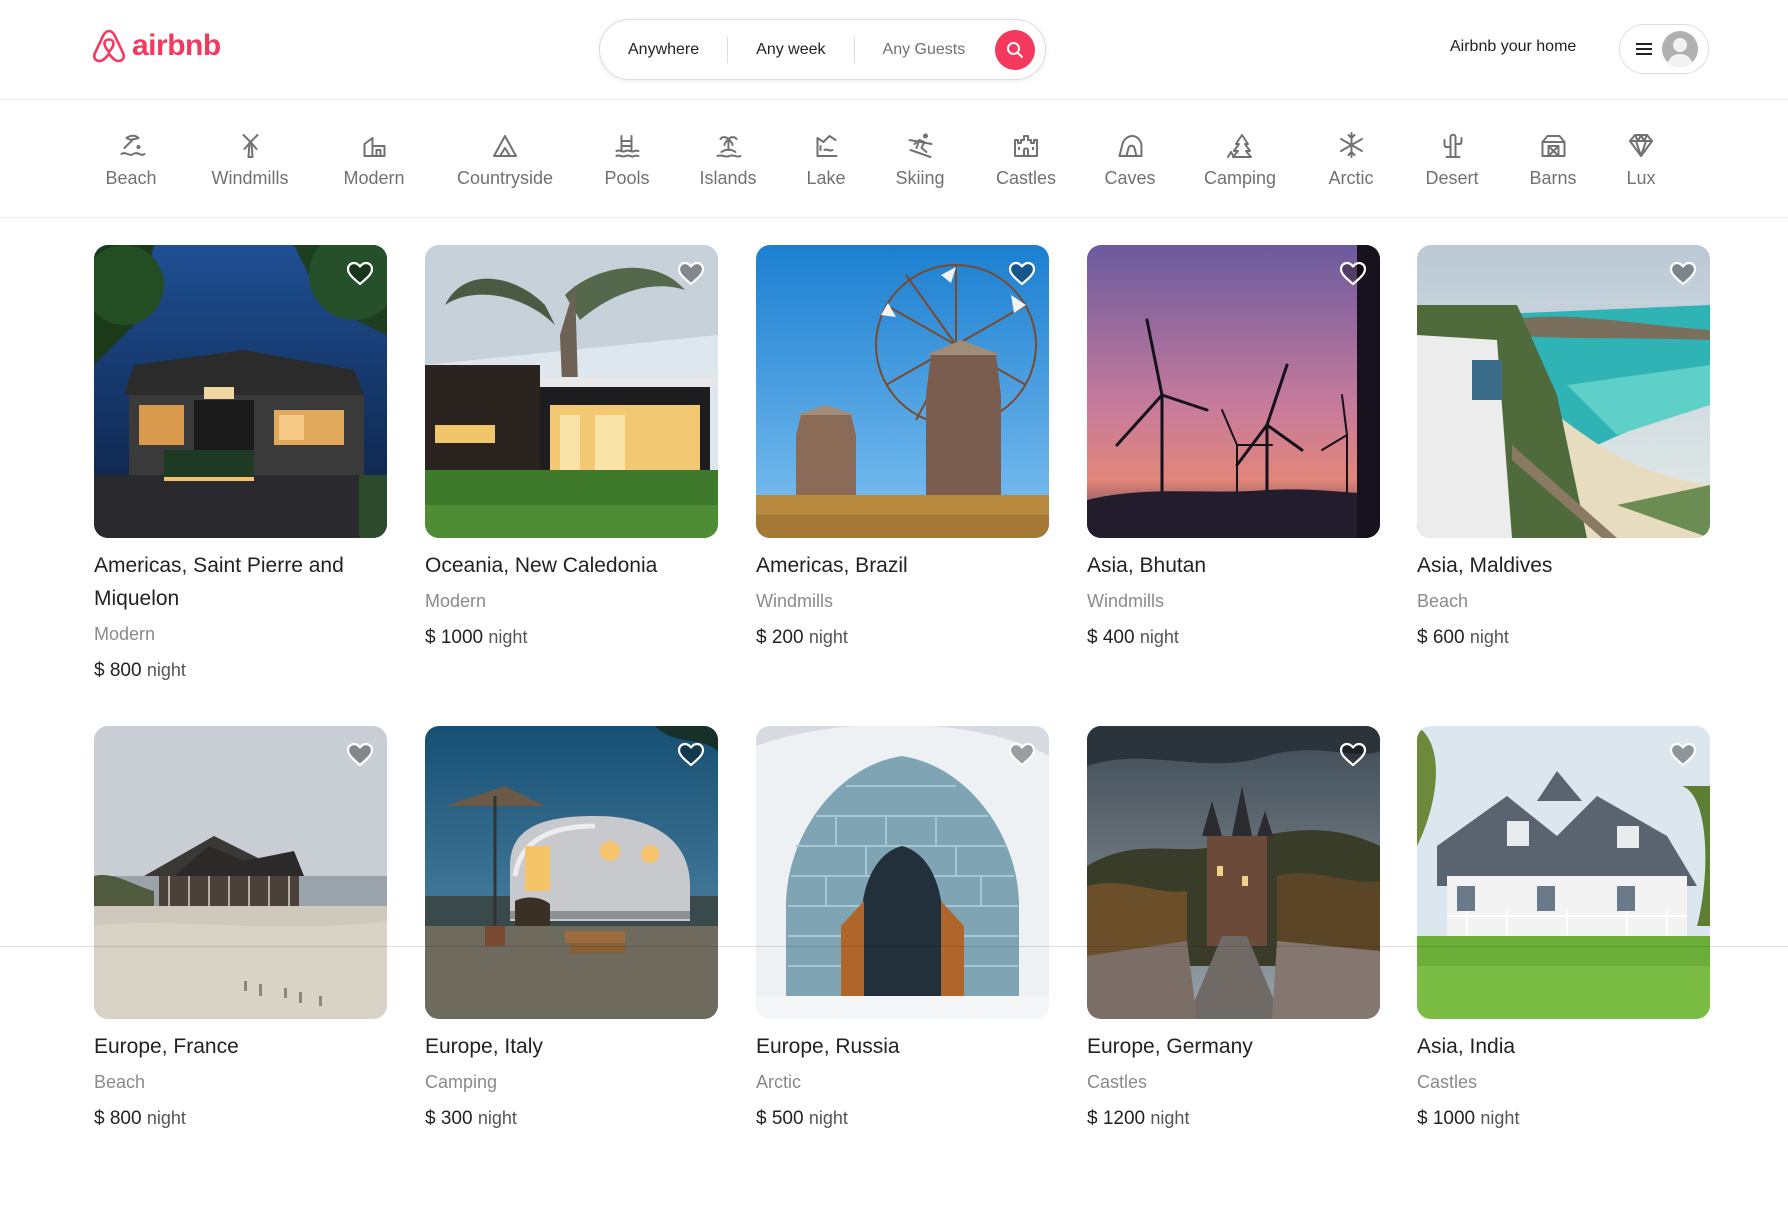 The image size is (1788, 1225). Describe the element at coordinates (790, 49) in the screenshot. I see `search-when: Any week` at that location.